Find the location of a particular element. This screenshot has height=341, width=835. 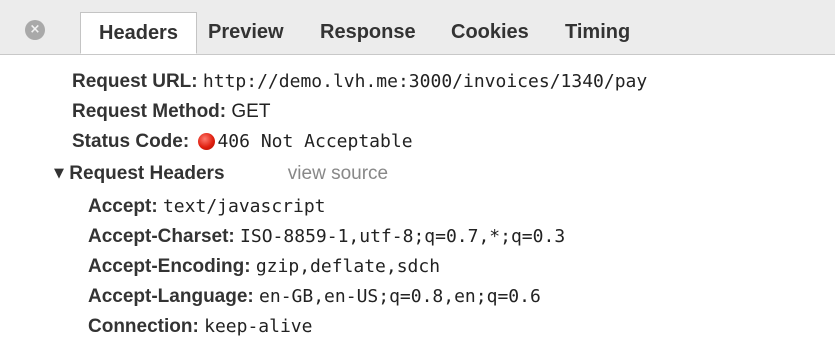

header-value: text/javascript is located at coordinates (244, 206).